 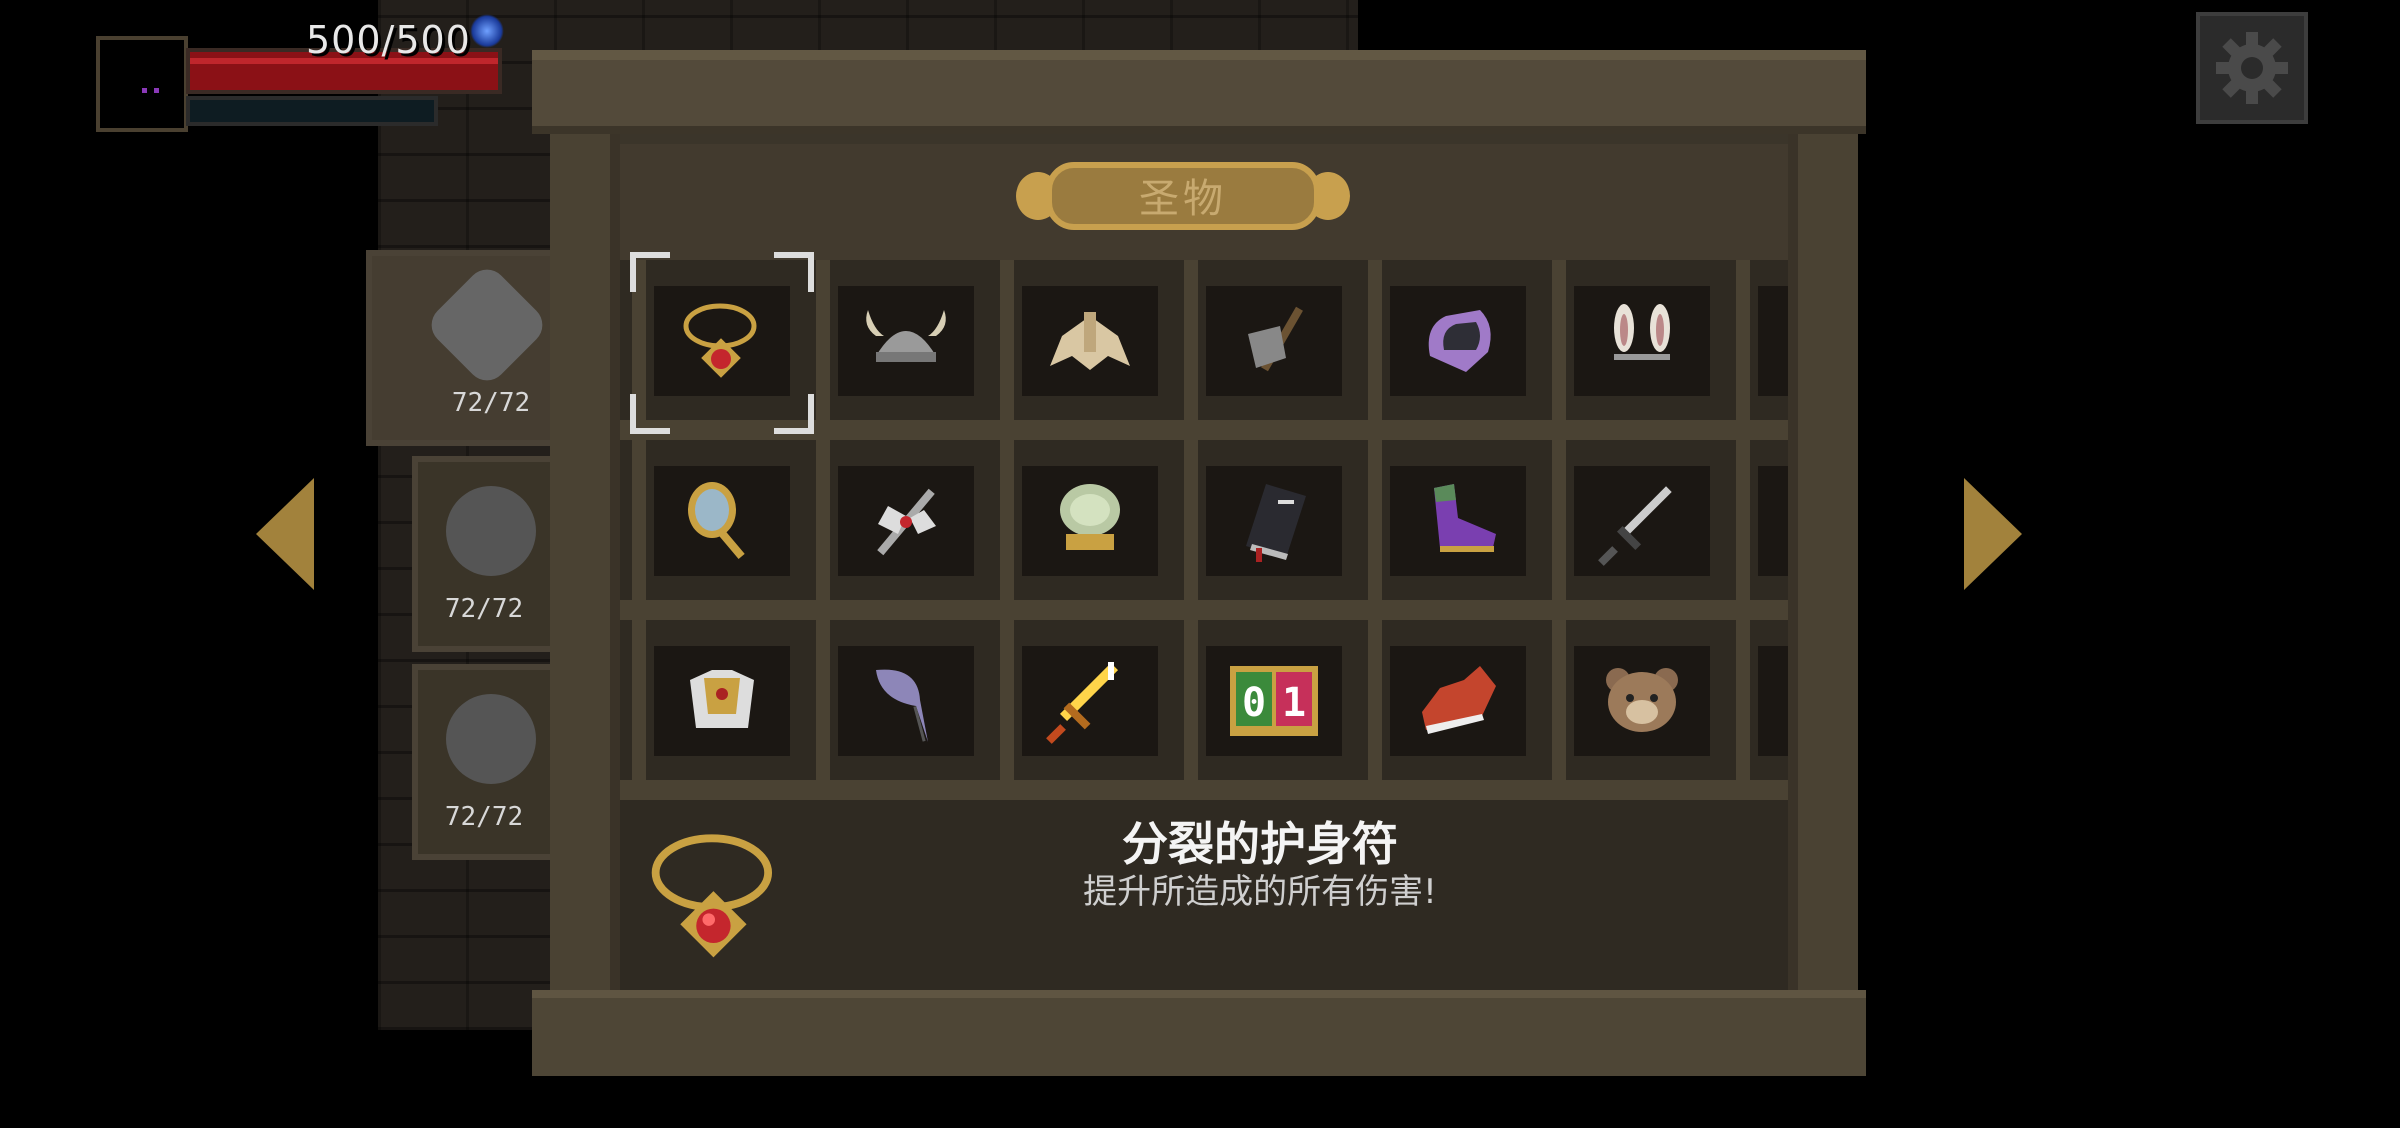 What do you see at coordinates (142, 84) in the screenshot?
I see `player-portrait` at bounding box center [142, 84].